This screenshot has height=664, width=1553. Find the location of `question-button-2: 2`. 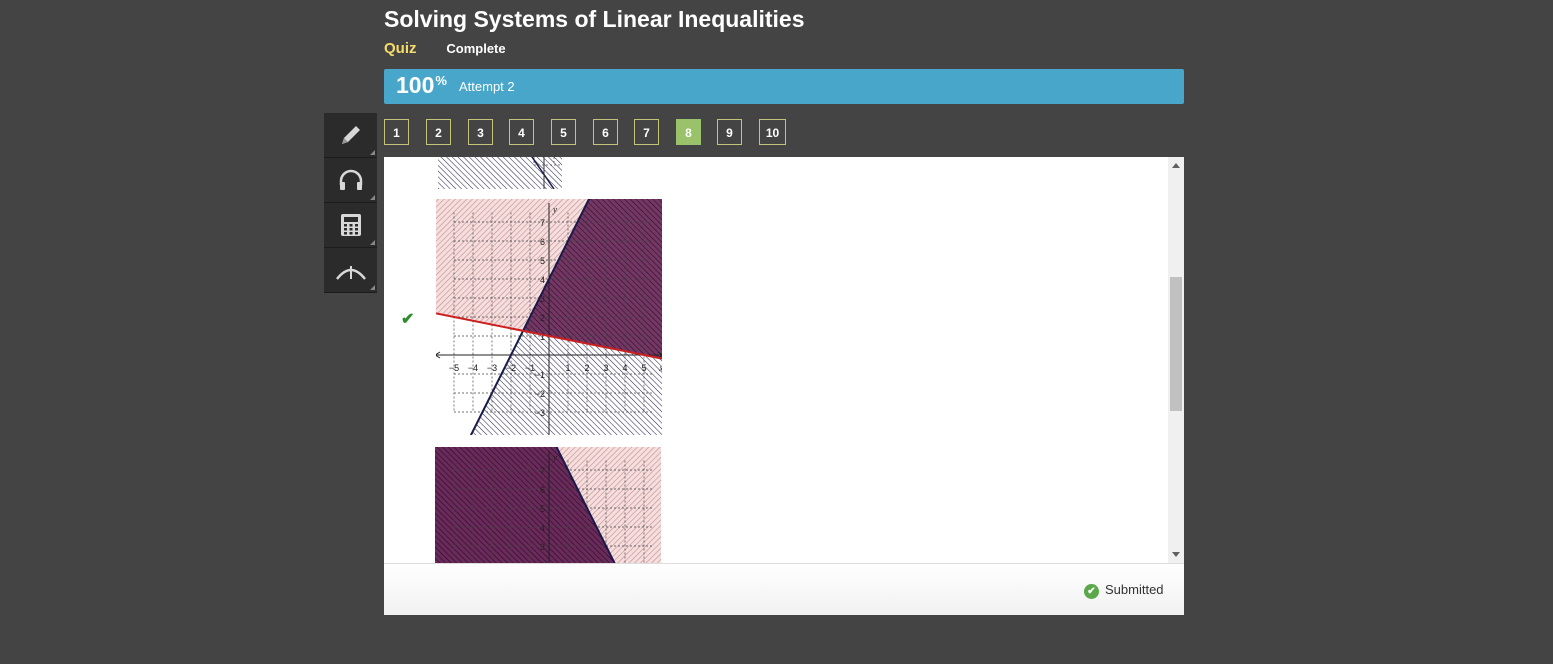

question-button-2: 2 is located at coordinates (438, 132).